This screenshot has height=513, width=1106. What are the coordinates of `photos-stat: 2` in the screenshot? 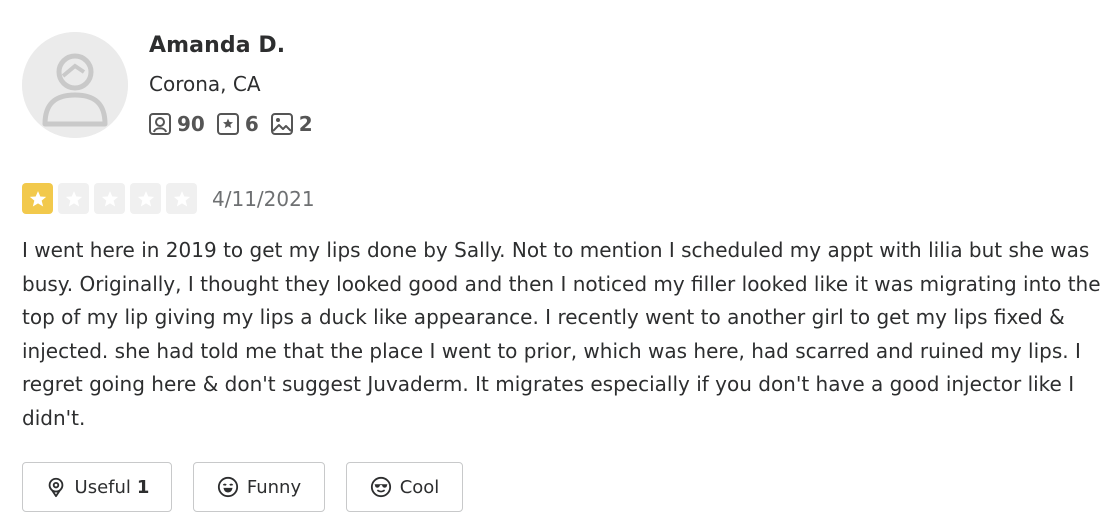 It's located at (291, 124).